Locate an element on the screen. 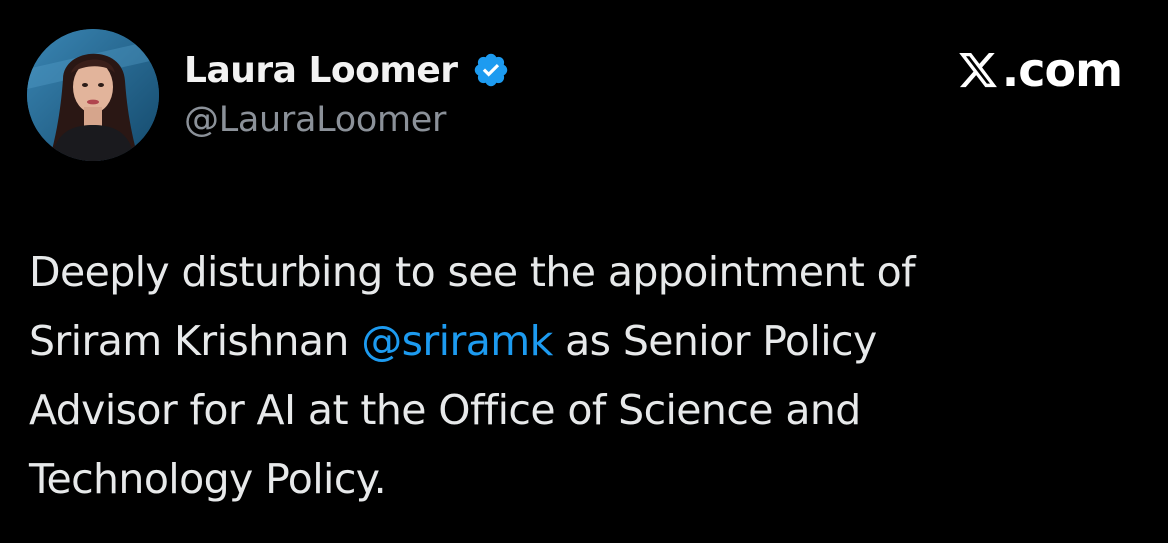  mention-link: @sriramk is located at coordinates (457, 341).